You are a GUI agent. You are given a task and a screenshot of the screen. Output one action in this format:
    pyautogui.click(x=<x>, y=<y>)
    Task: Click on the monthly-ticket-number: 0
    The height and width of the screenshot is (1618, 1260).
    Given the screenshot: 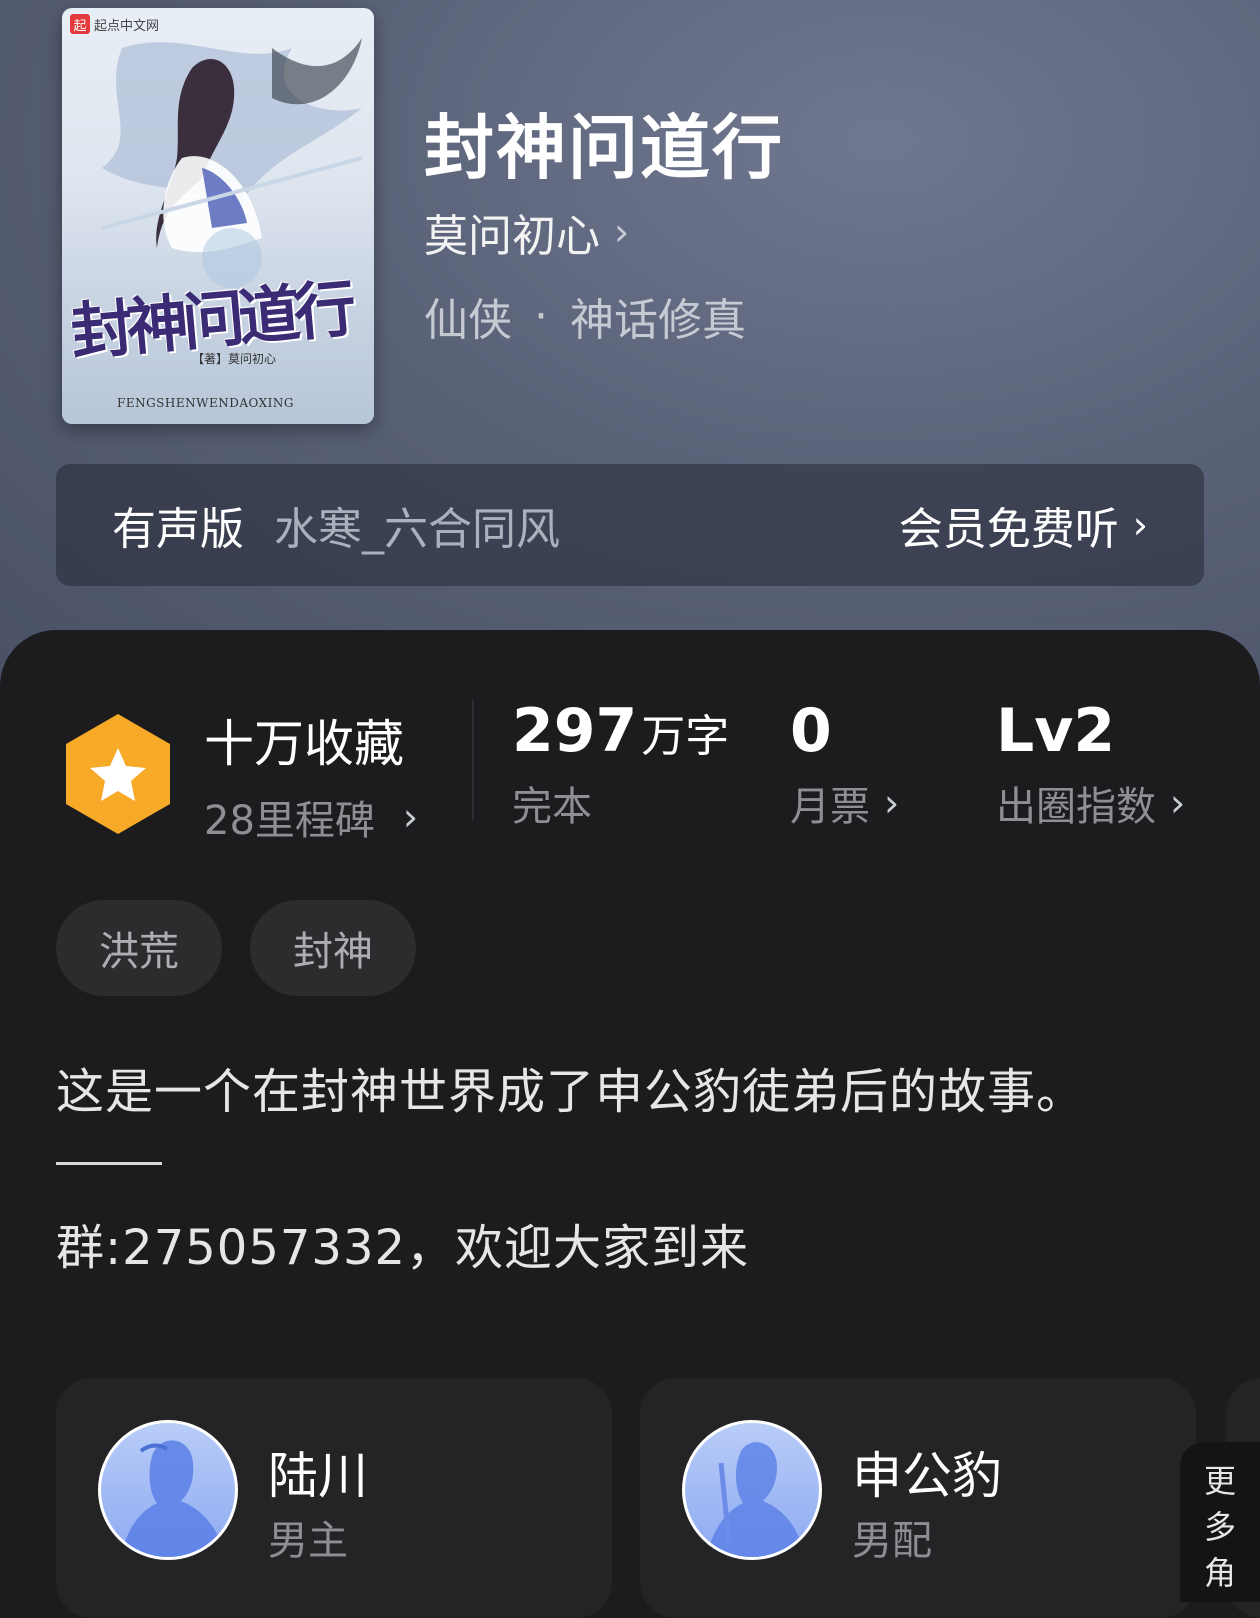 What is the action you would take?
    pyautogui.click(x=811, y=731)
    